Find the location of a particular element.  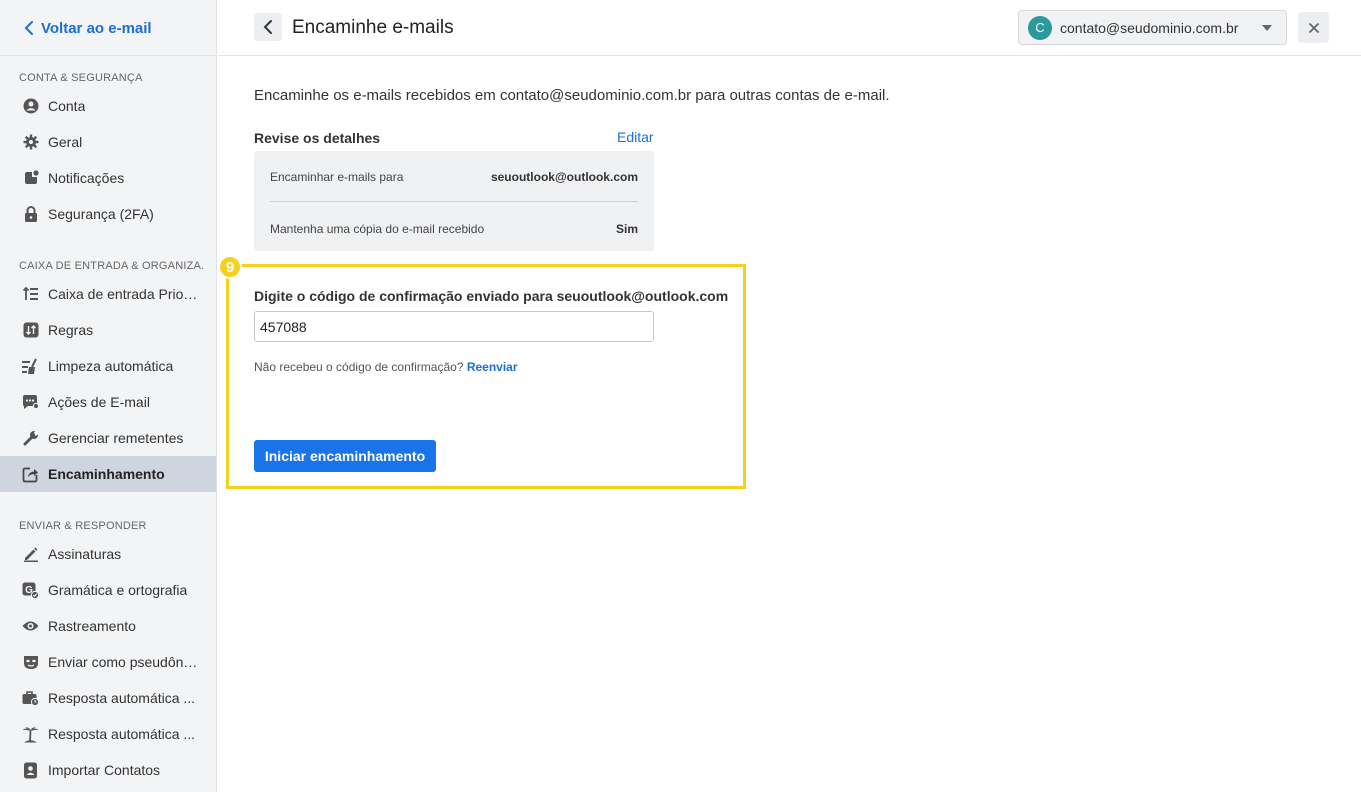

avatar: C is located at coordinates (1040, 27).